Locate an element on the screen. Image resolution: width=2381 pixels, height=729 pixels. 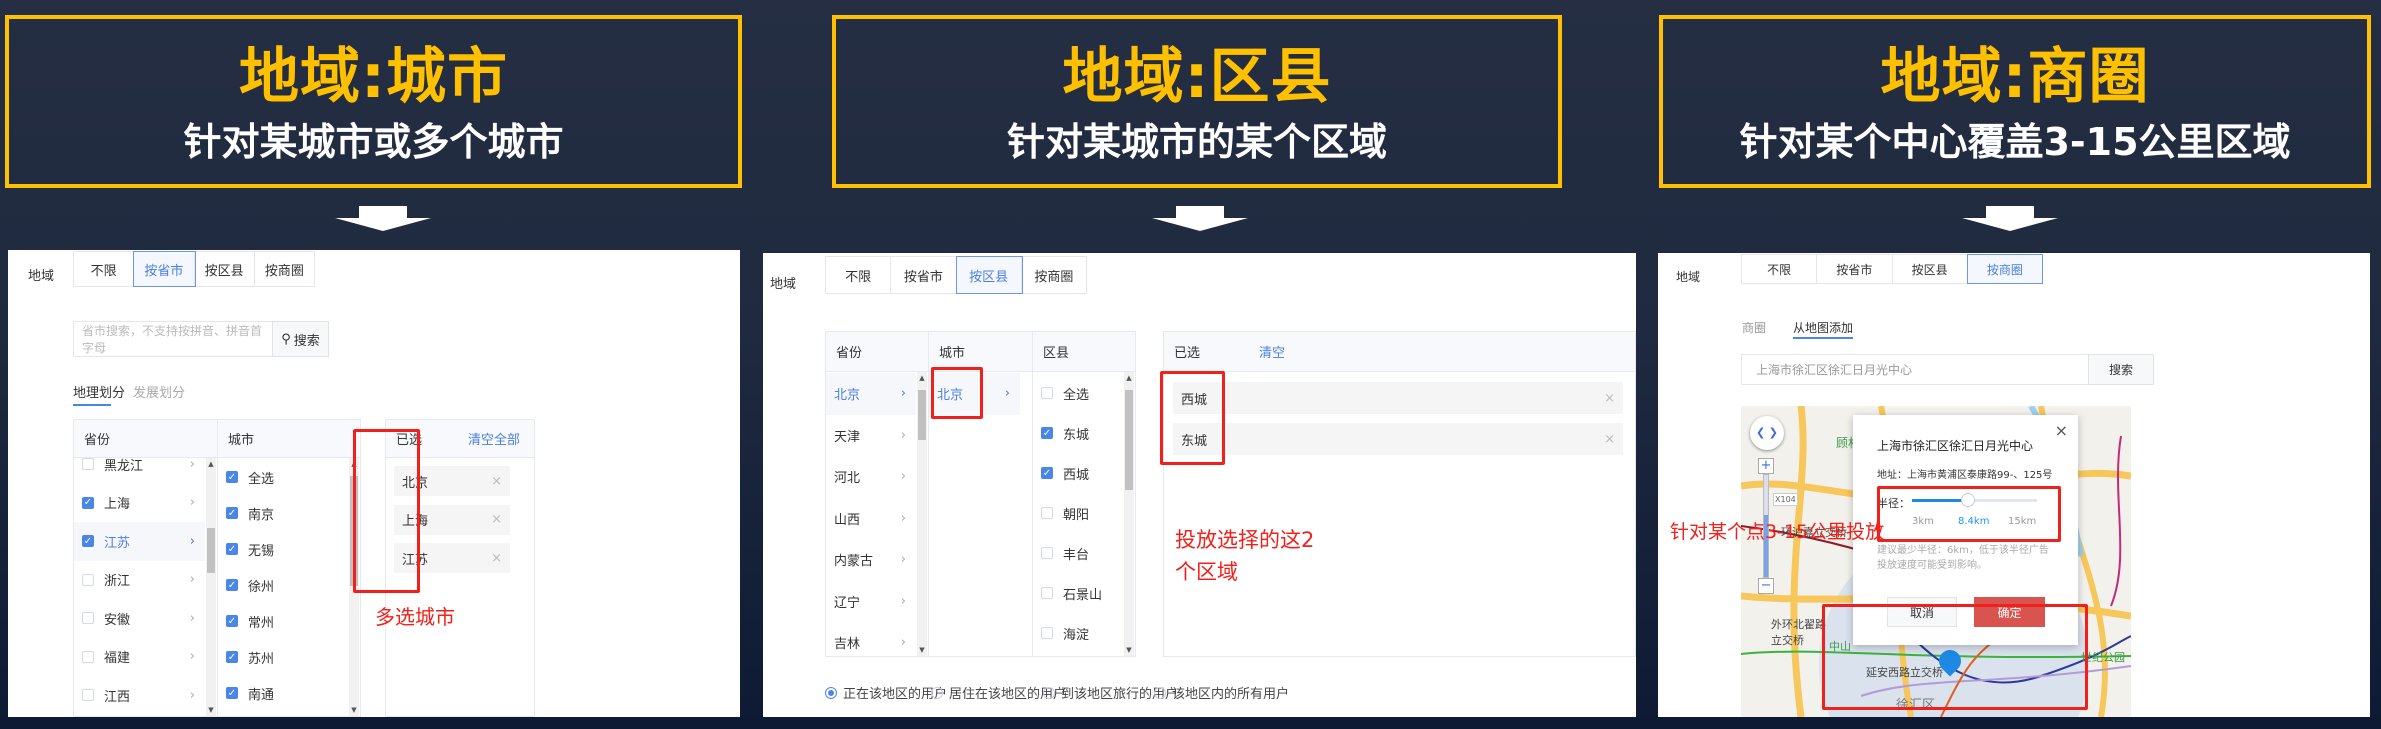
subtab-development: 发展划分 is located at coordinates (159, 391).